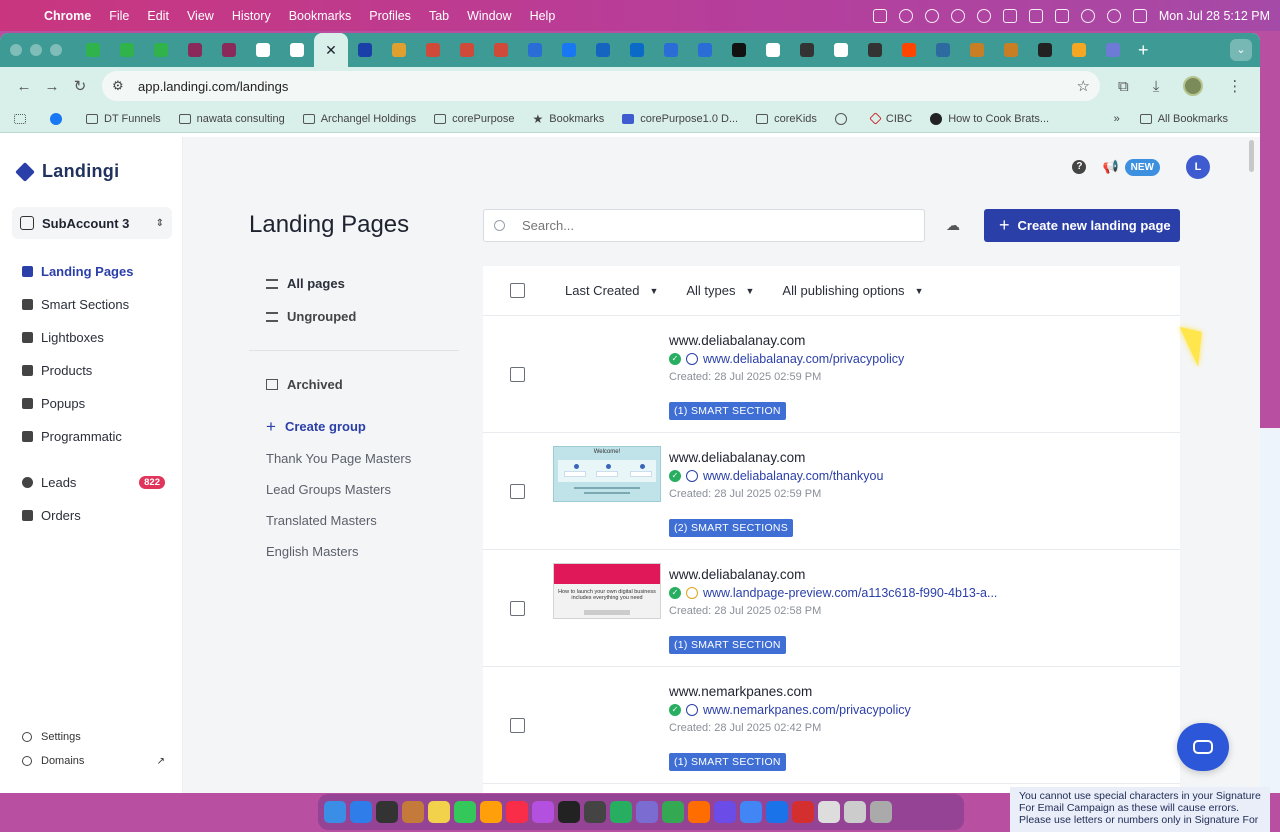  Describe the element at coordinates (52, 86) in the screenshot. I see `forward-button: →` at that location.